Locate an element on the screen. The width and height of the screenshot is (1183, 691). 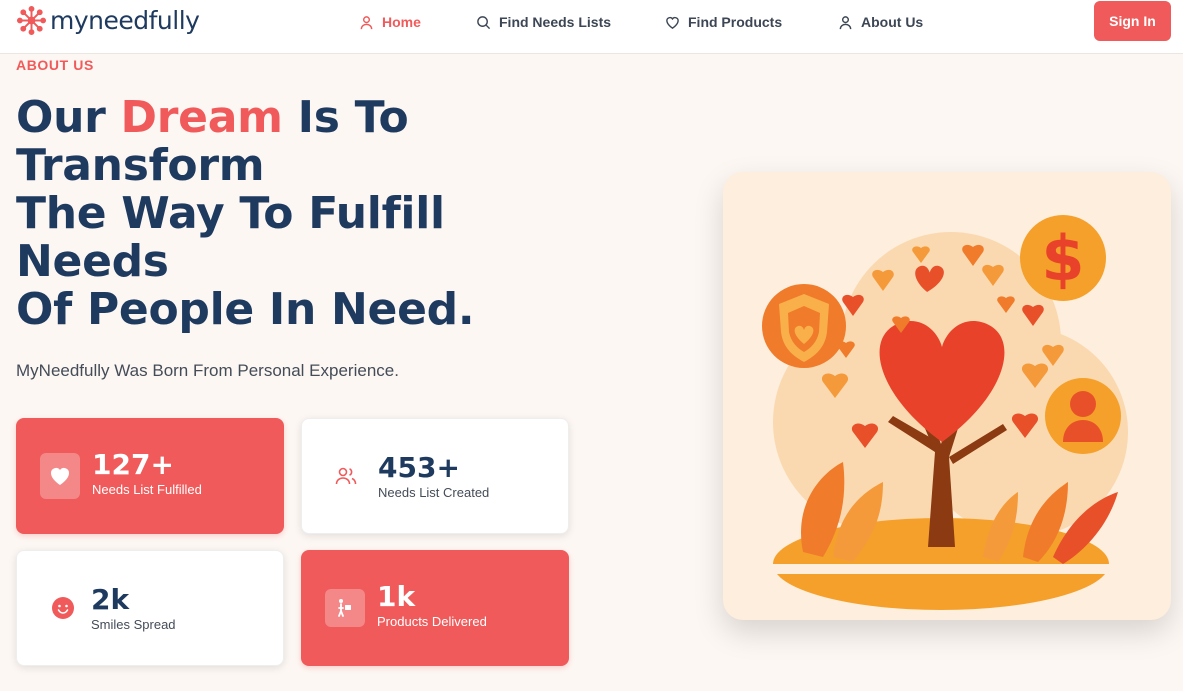
users-icon is located at coordinates (346, 476).